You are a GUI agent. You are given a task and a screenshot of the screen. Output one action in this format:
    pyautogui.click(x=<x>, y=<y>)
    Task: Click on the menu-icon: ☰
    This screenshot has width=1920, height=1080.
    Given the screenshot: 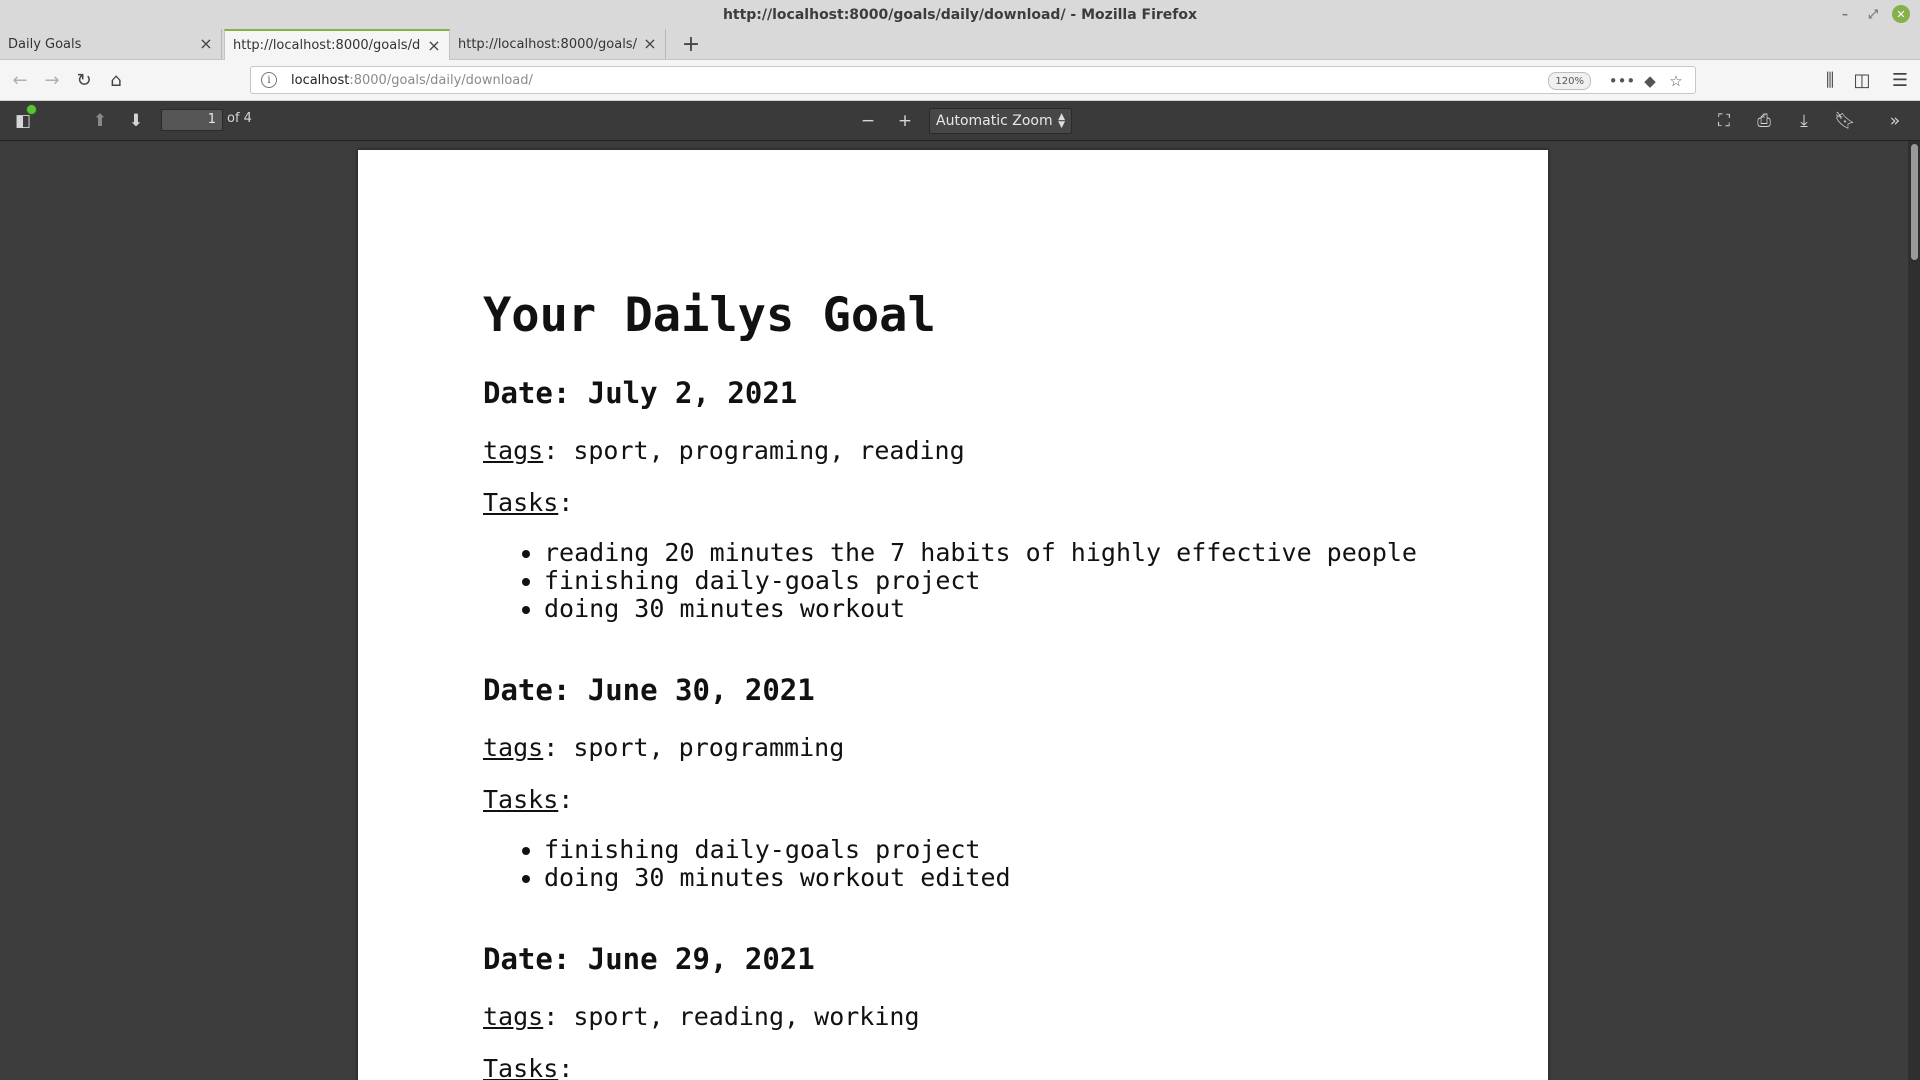 What is the action you would take?
    pyautogui.click(x=1900, y=80)
    